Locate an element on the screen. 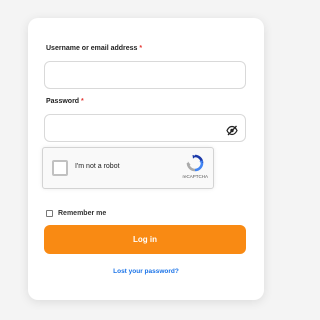 Image resolution: width=320 pixels, height=320 pixels. recaptcha-checkbox is located at coordinates (60, 168).